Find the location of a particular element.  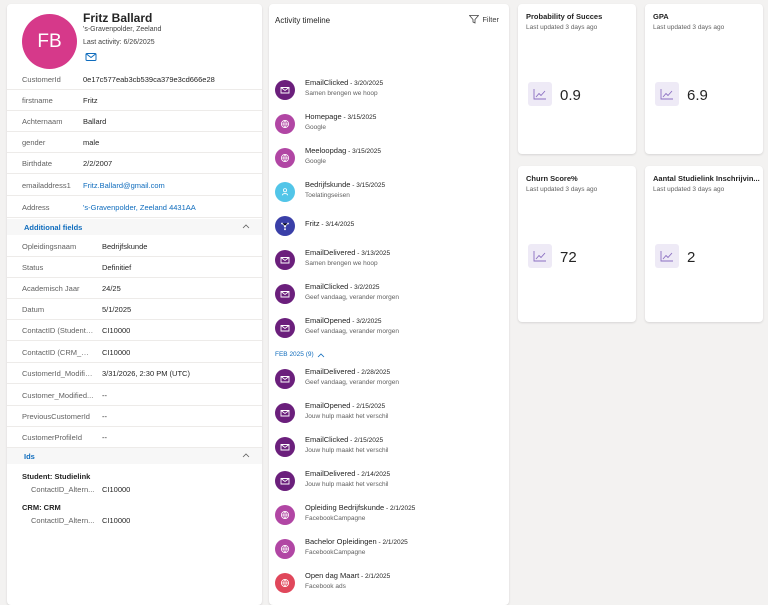

timeline-item: Fritz - 3/14/2025 is located at coordinates (389, 230).